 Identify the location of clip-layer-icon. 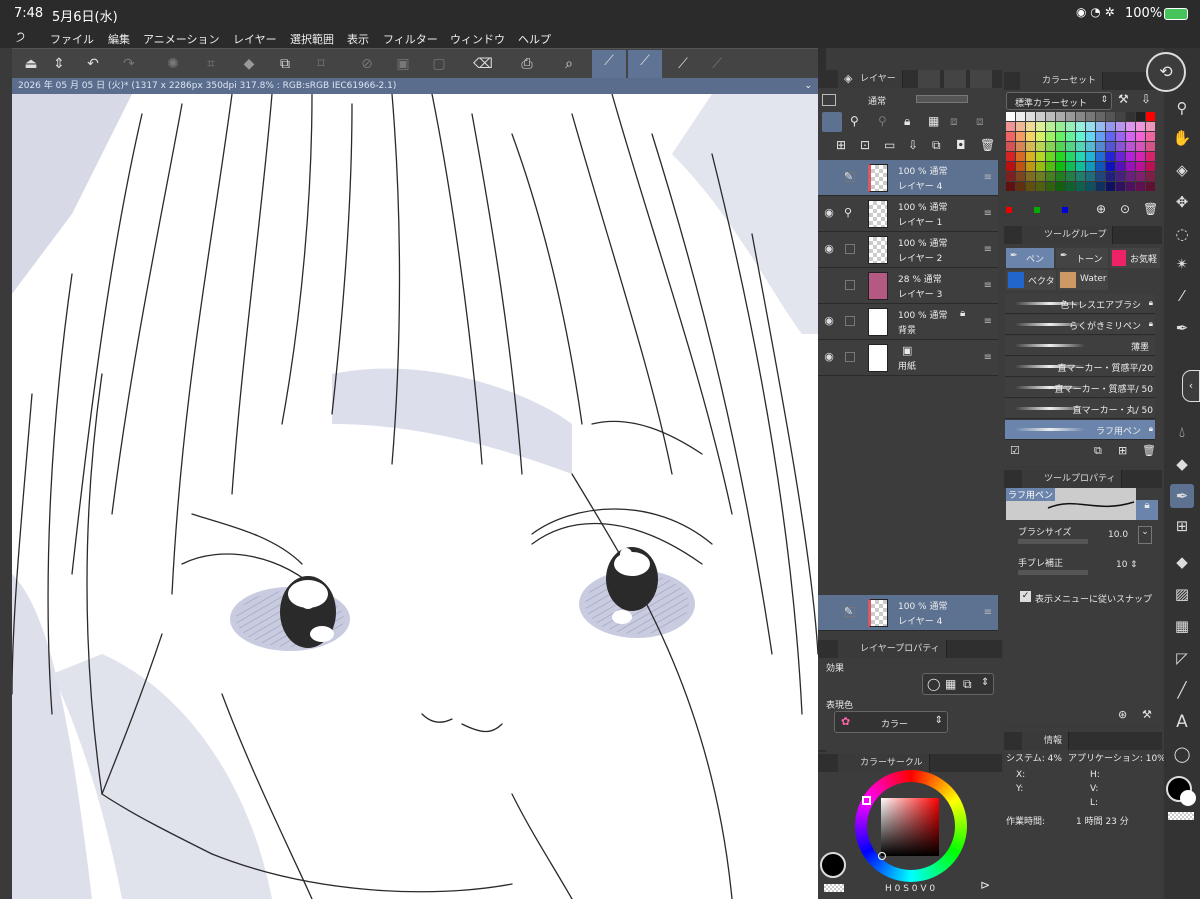
(832, 122).